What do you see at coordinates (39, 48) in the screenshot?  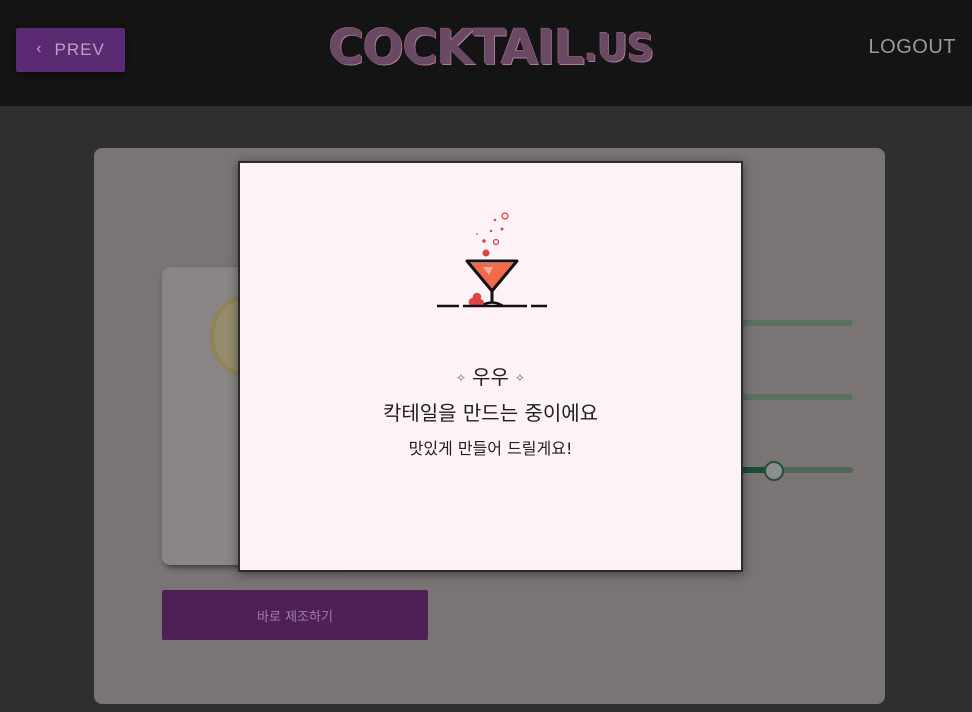 I see `chevron-left-icon: ‹` at bounding box center [39, 48].